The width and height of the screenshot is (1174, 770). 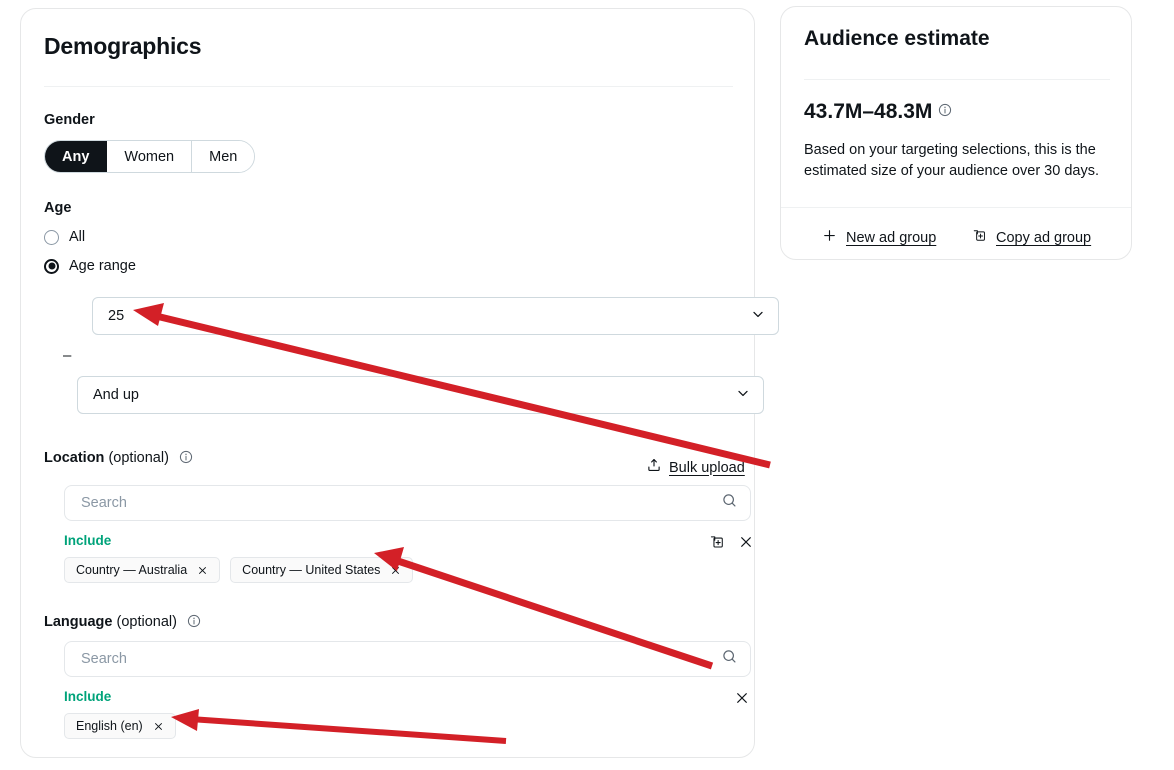 What do you see at coordinates (69, 120) in the screenshot?
I see `gender-label: Gender` at bounding box center [69, 120].